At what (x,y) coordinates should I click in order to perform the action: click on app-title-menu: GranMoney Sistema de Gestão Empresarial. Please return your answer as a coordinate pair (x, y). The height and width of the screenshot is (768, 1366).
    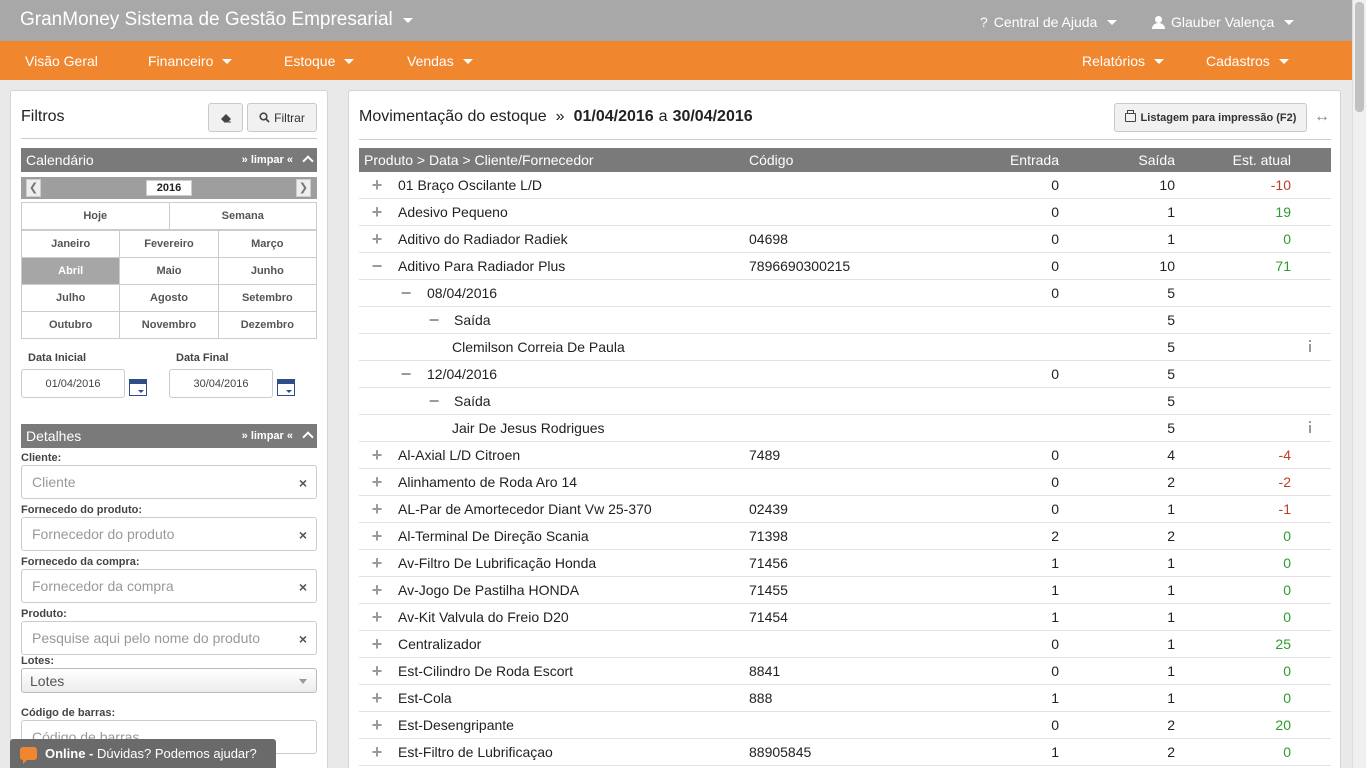
    Looking at the image, I should click on (216, 20).